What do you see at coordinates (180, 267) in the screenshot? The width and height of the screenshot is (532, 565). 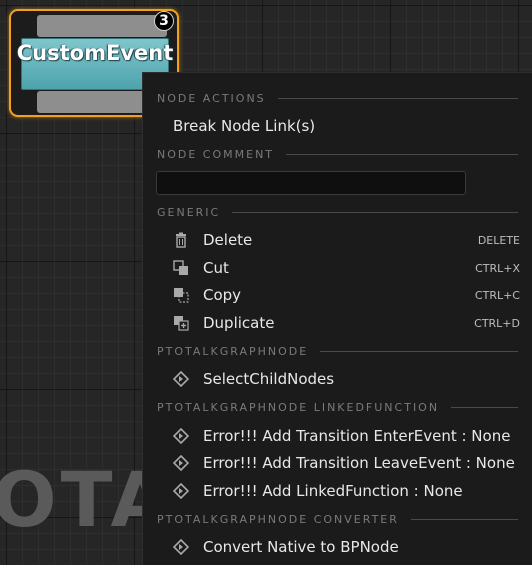 I see `cut-icon` at bounding box center [180, 267].